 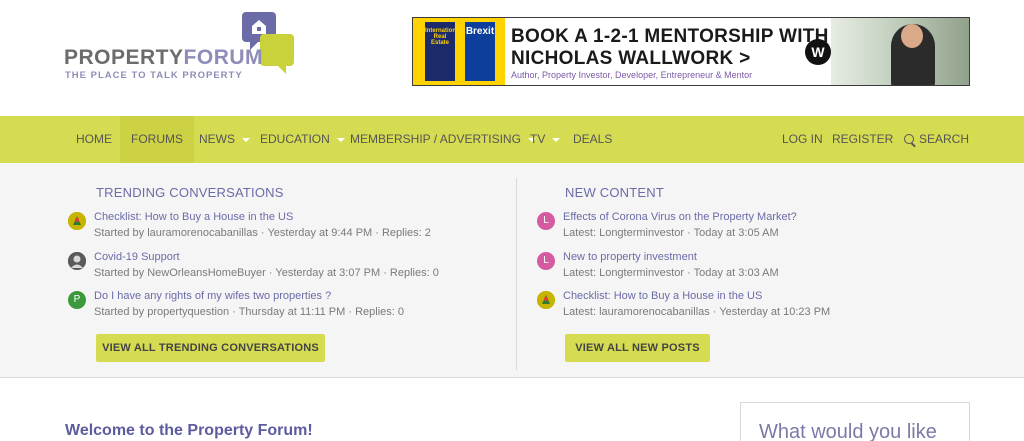 What do you see at coordinates (630, 257) in the screenshot?
I see `thread-link: New to property investment` at bounding box center [630, 257].